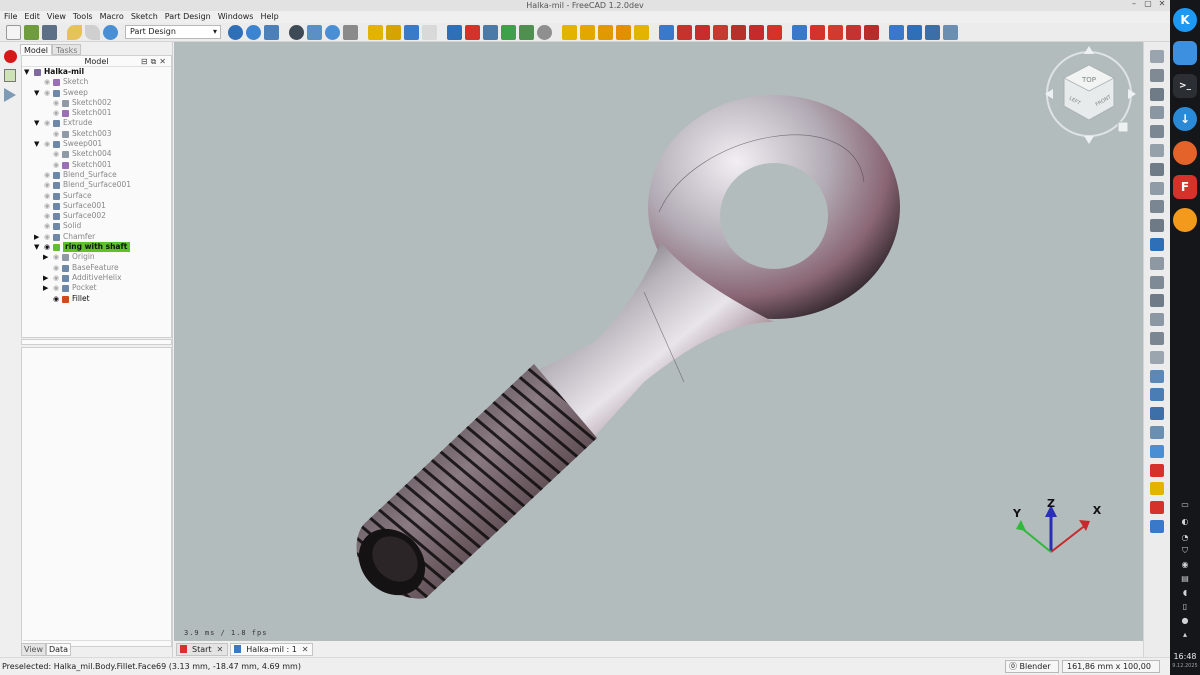  I want to click on tree-item: ◉ Surface002, so click(96, 216).